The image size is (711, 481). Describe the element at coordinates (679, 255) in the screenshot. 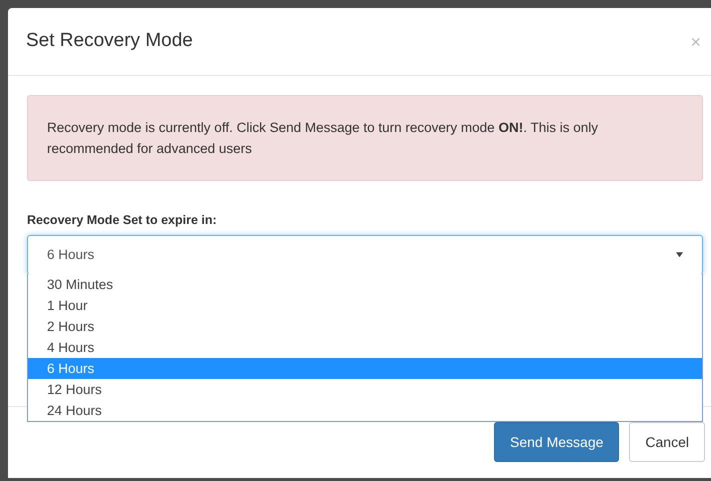

I see `caret-icon` at that location.